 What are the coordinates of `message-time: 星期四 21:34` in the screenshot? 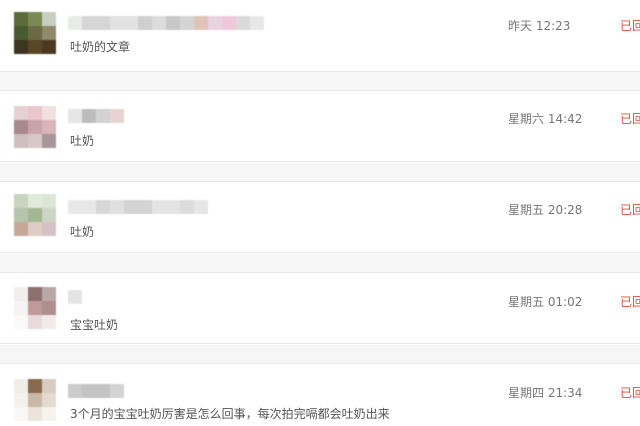 It's located at (545, 393).